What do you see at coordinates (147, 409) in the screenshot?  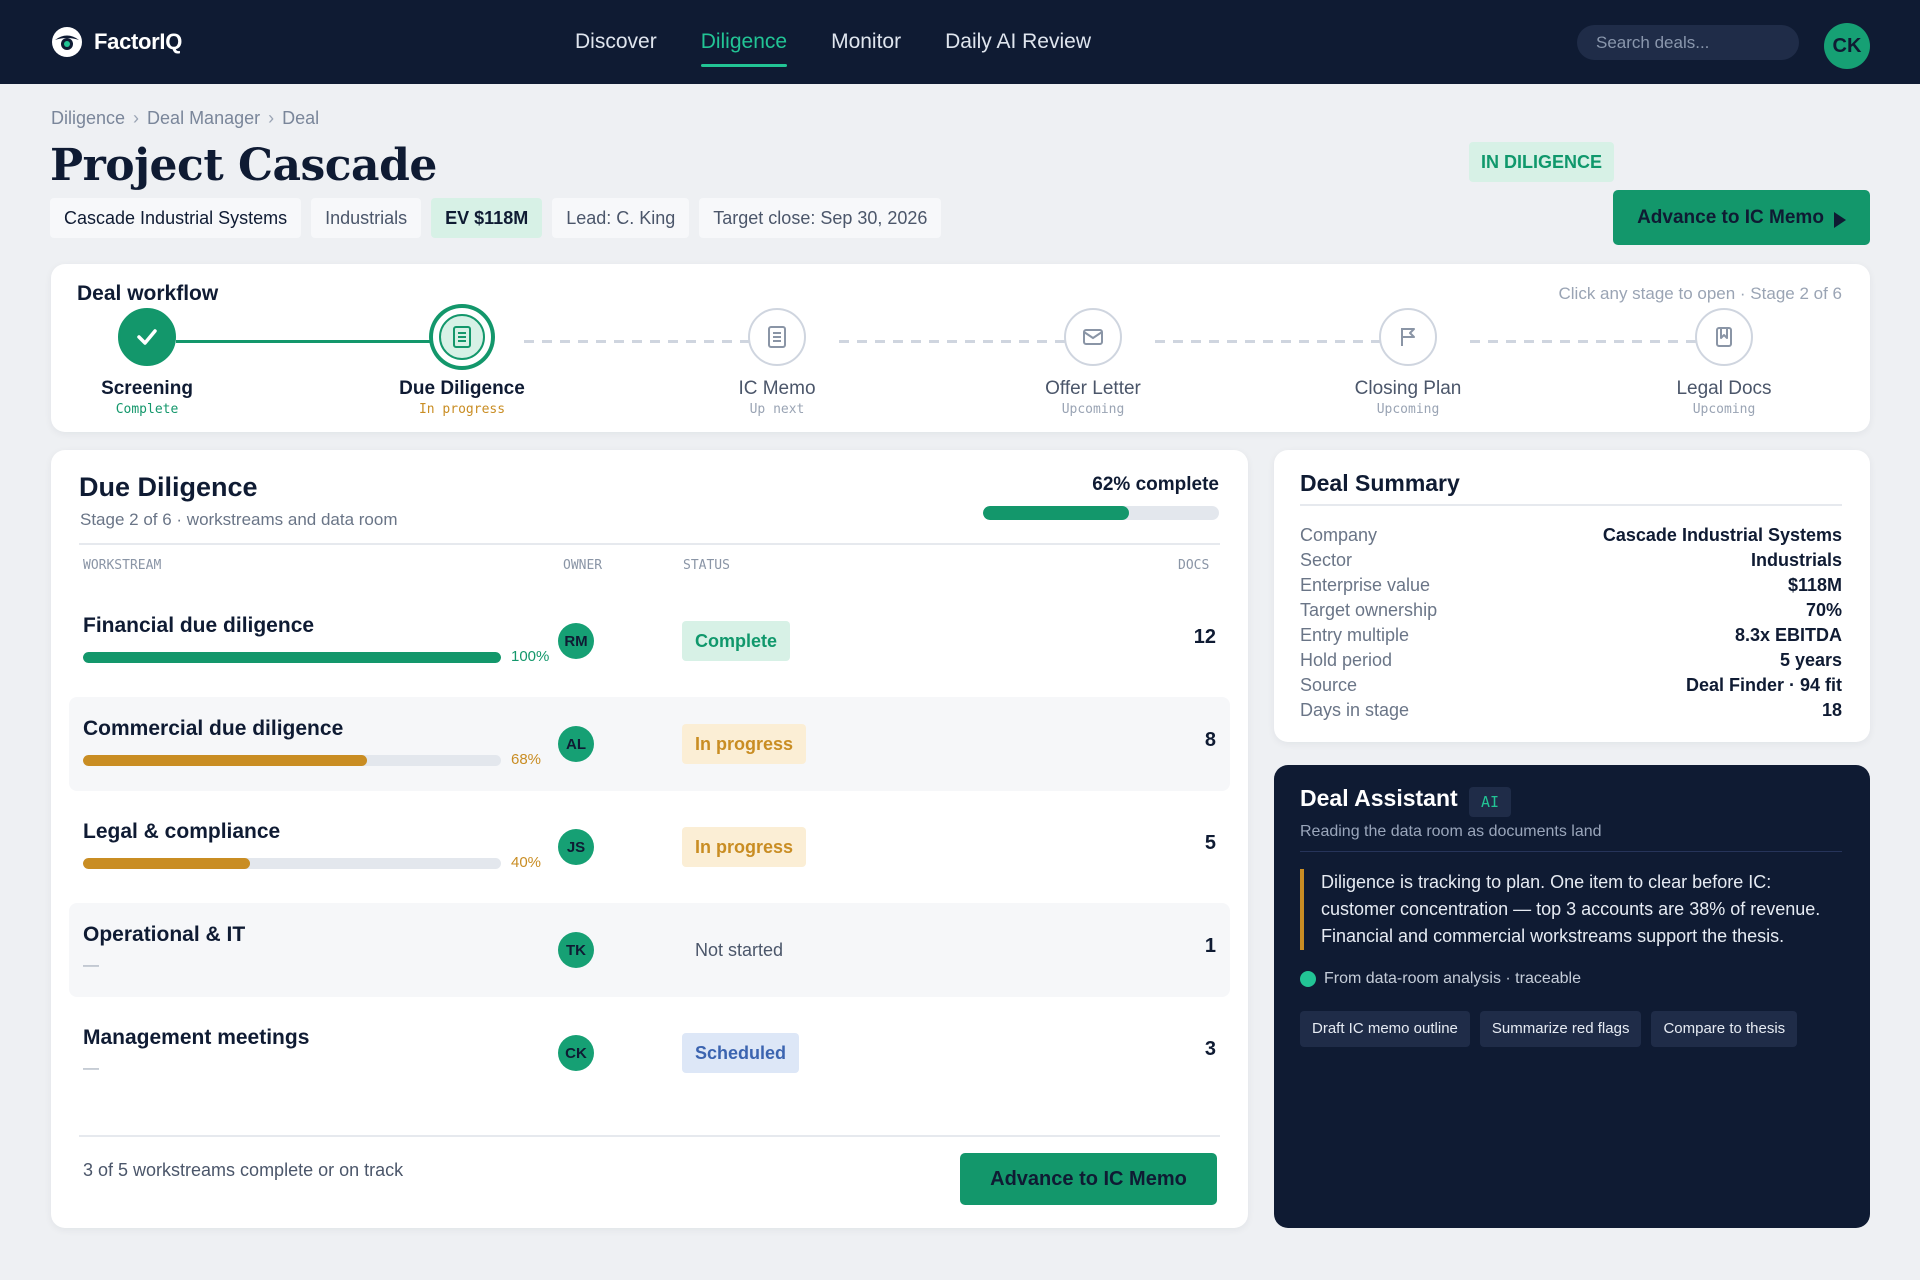 I see `stage-status: Complete` at bounding box center [147, 409].